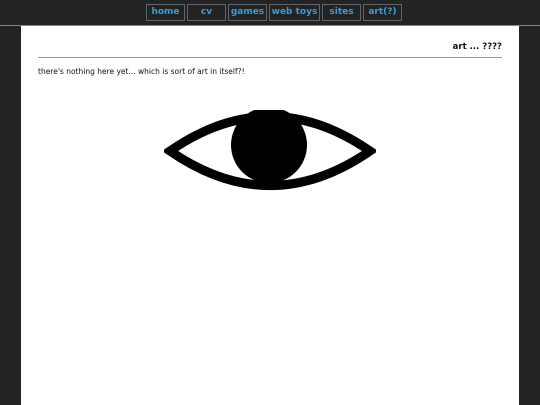 The width and height of the screenshot is (540, 405). Describe the element at coordinates (270, 150) in the screenshot. I see `eye-icon` at that location.